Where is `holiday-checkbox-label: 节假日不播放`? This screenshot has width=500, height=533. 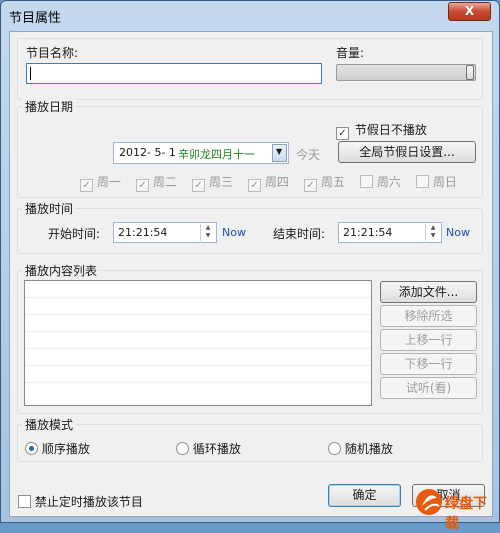
holiday-checkbox-label: 节假日不播放 is located at coordinates (390, 130).